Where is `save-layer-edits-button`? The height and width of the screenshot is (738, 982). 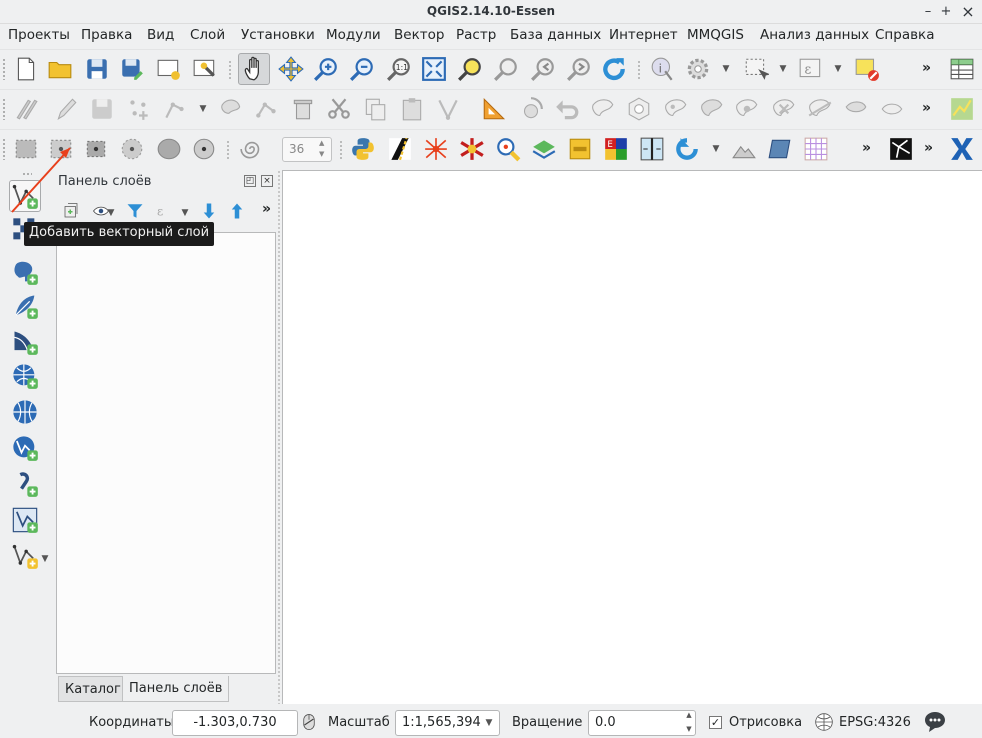 save-layer-edits-button is located at coordinates (102, 109).